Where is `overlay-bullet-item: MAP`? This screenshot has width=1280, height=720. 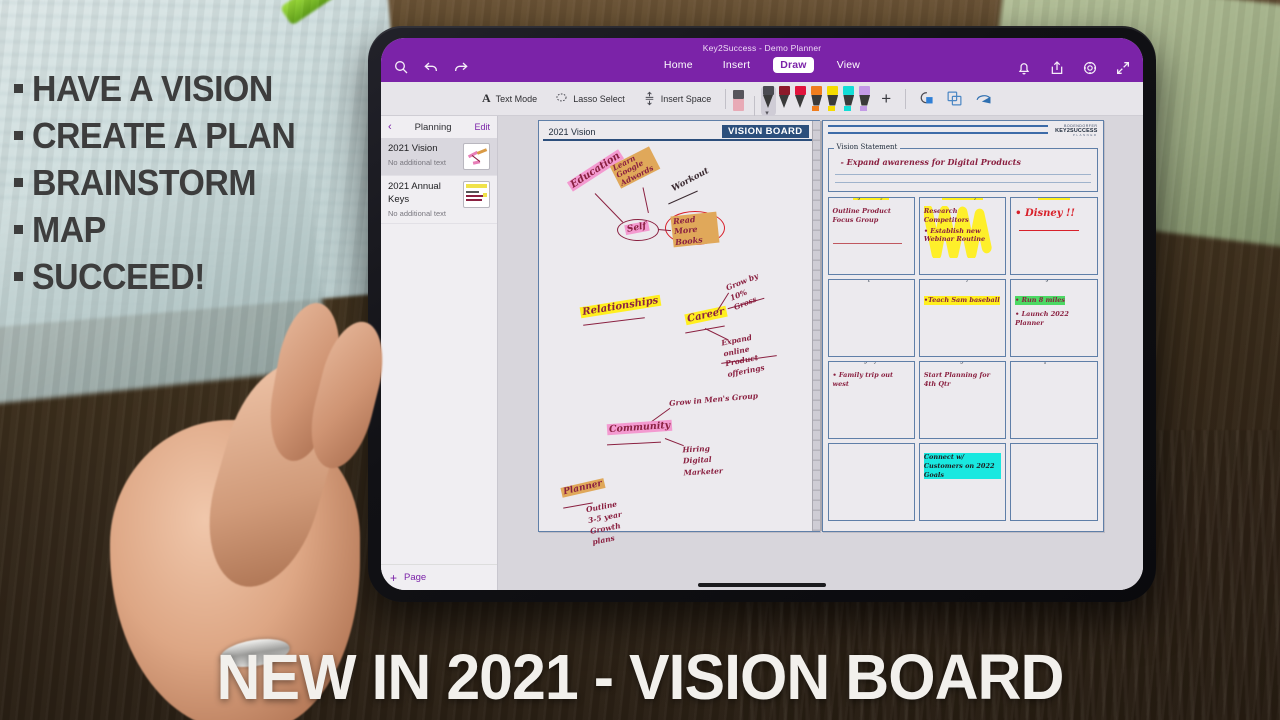
overlay-bullet-item: MAP is located at coordinates (163, 229).